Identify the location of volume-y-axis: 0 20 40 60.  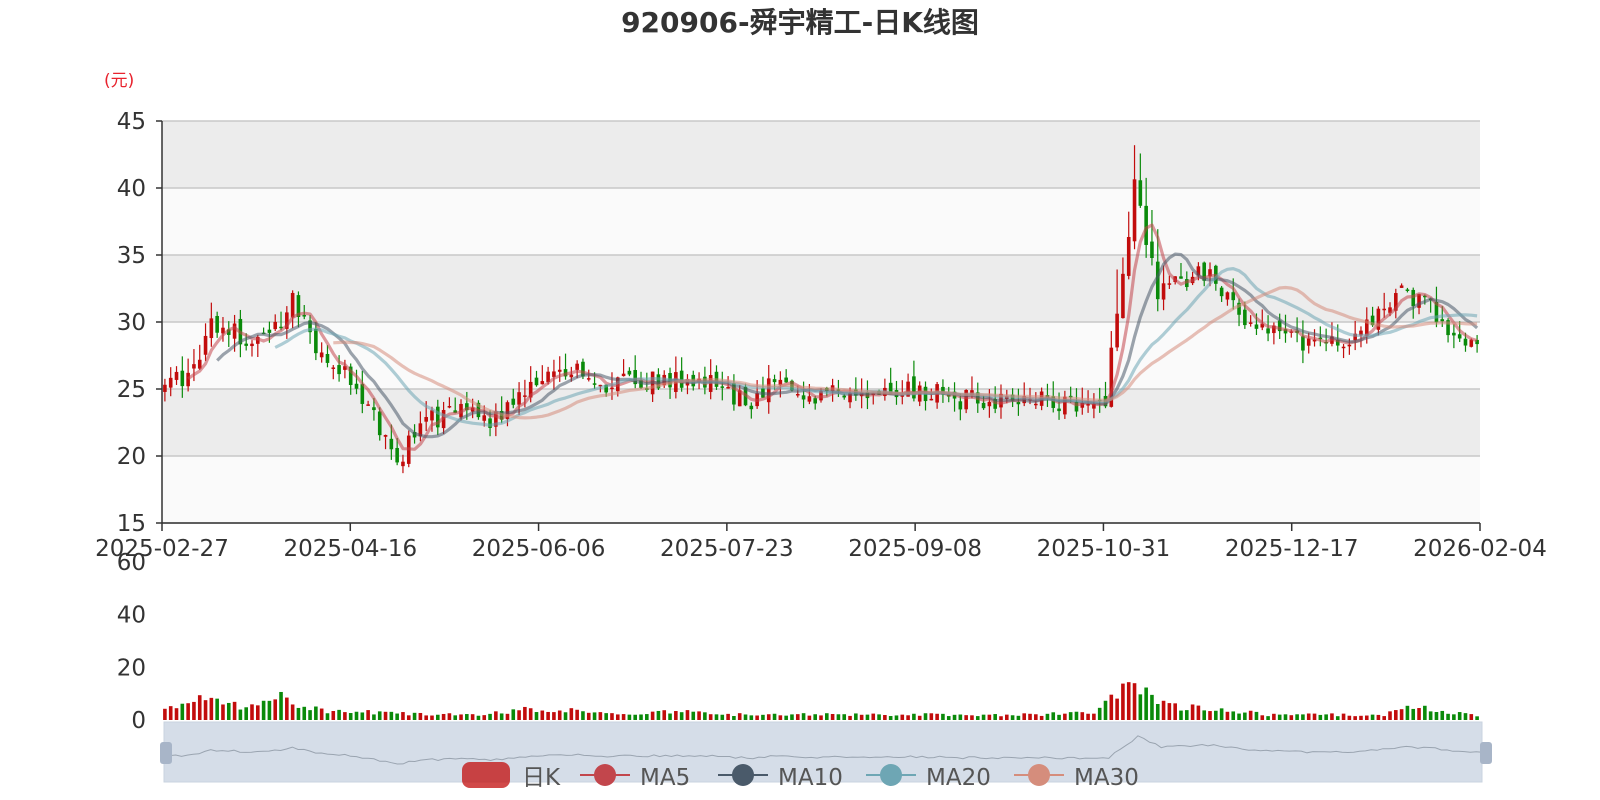
(131, 642).